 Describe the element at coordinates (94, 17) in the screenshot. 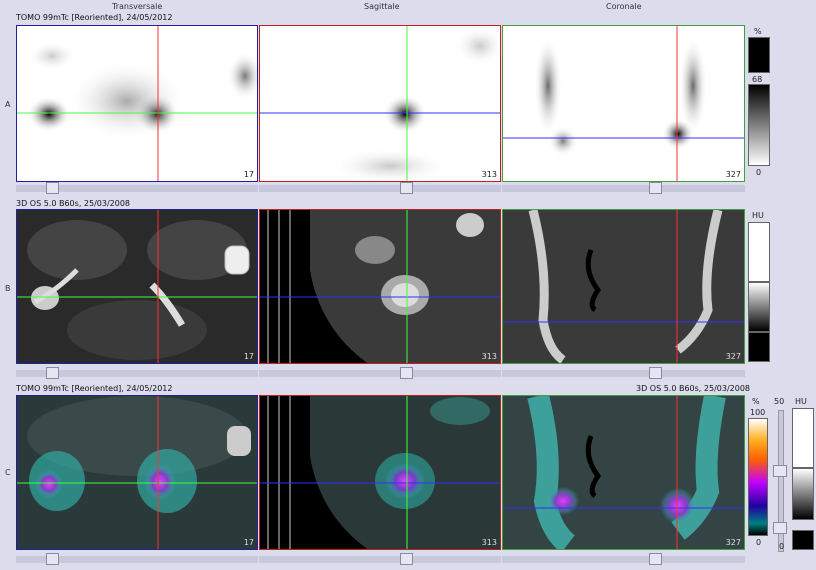

I see `row-a-series-info: TOMO 99mTc [Reoriented], 24/05/2012` at that location.